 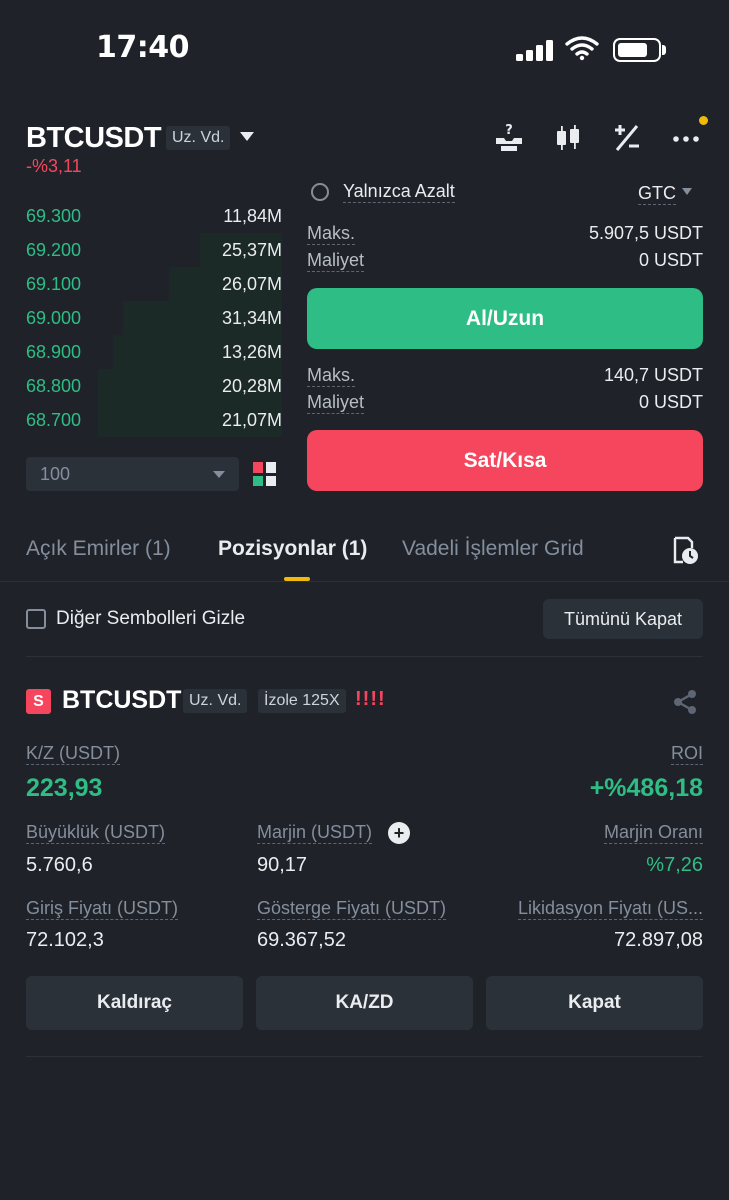 What do you see at coordinates (96, 833) in the screenshot?
I see `size-label: Büyüklük (USDT)` at bounding box center [96, 833].